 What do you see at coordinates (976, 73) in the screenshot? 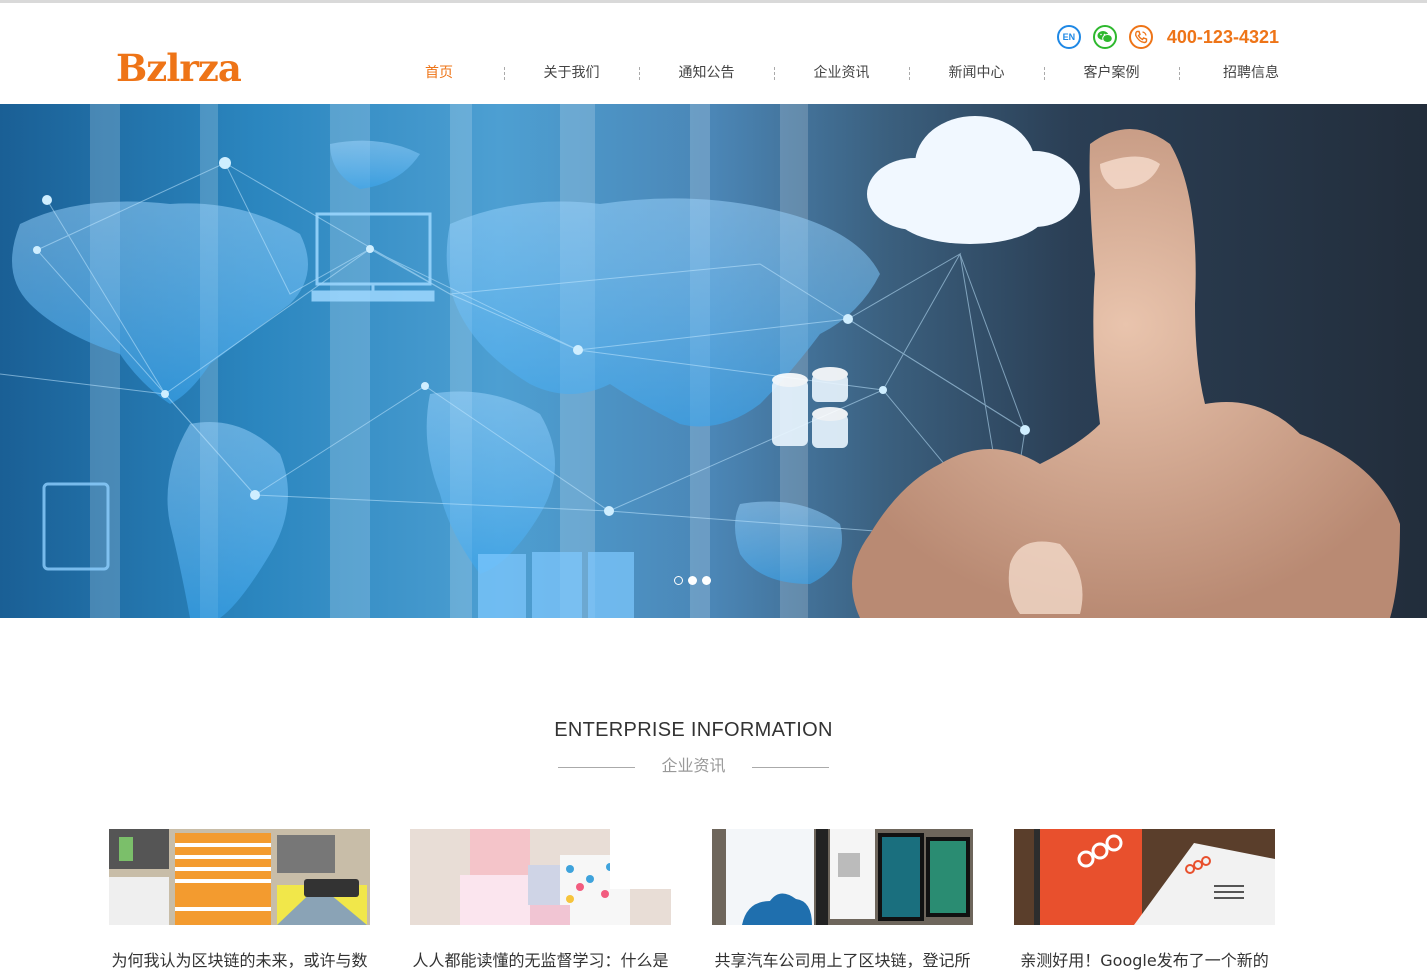
I see `nav-item-news-center: 新闻中心` at bounding box center [976, 73].